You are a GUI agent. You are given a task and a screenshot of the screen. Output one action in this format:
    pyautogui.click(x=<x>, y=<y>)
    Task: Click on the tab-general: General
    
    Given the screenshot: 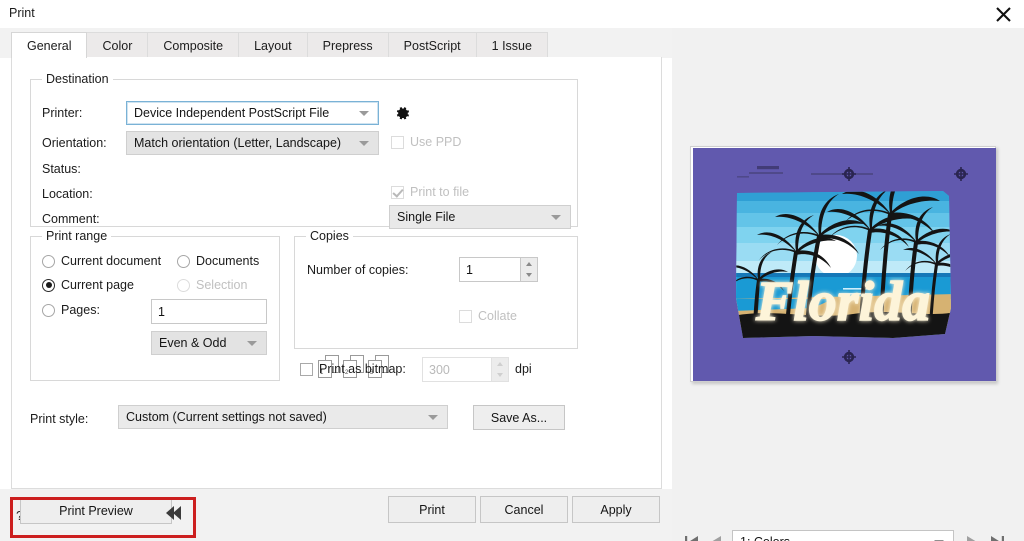 What is the action you would take?
    pyautogui.click(x=49, y=45)
    